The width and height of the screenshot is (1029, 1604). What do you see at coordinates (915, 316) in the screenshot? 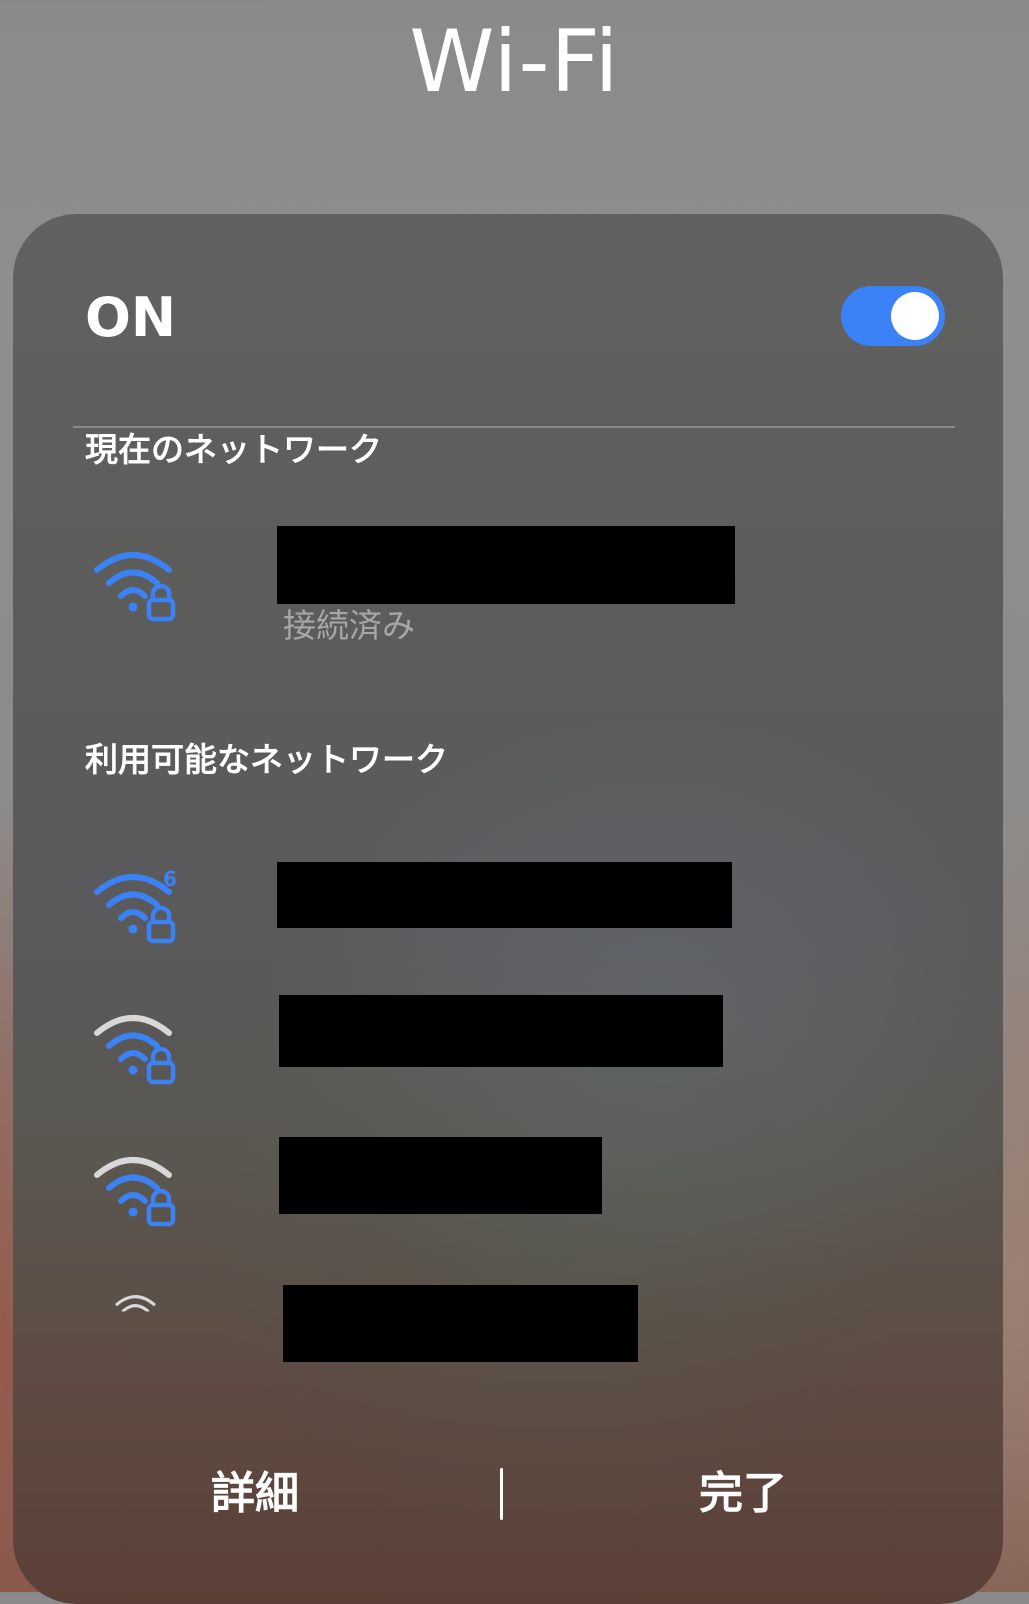
I see `toggle-knob` at bounding box center [915, 316].